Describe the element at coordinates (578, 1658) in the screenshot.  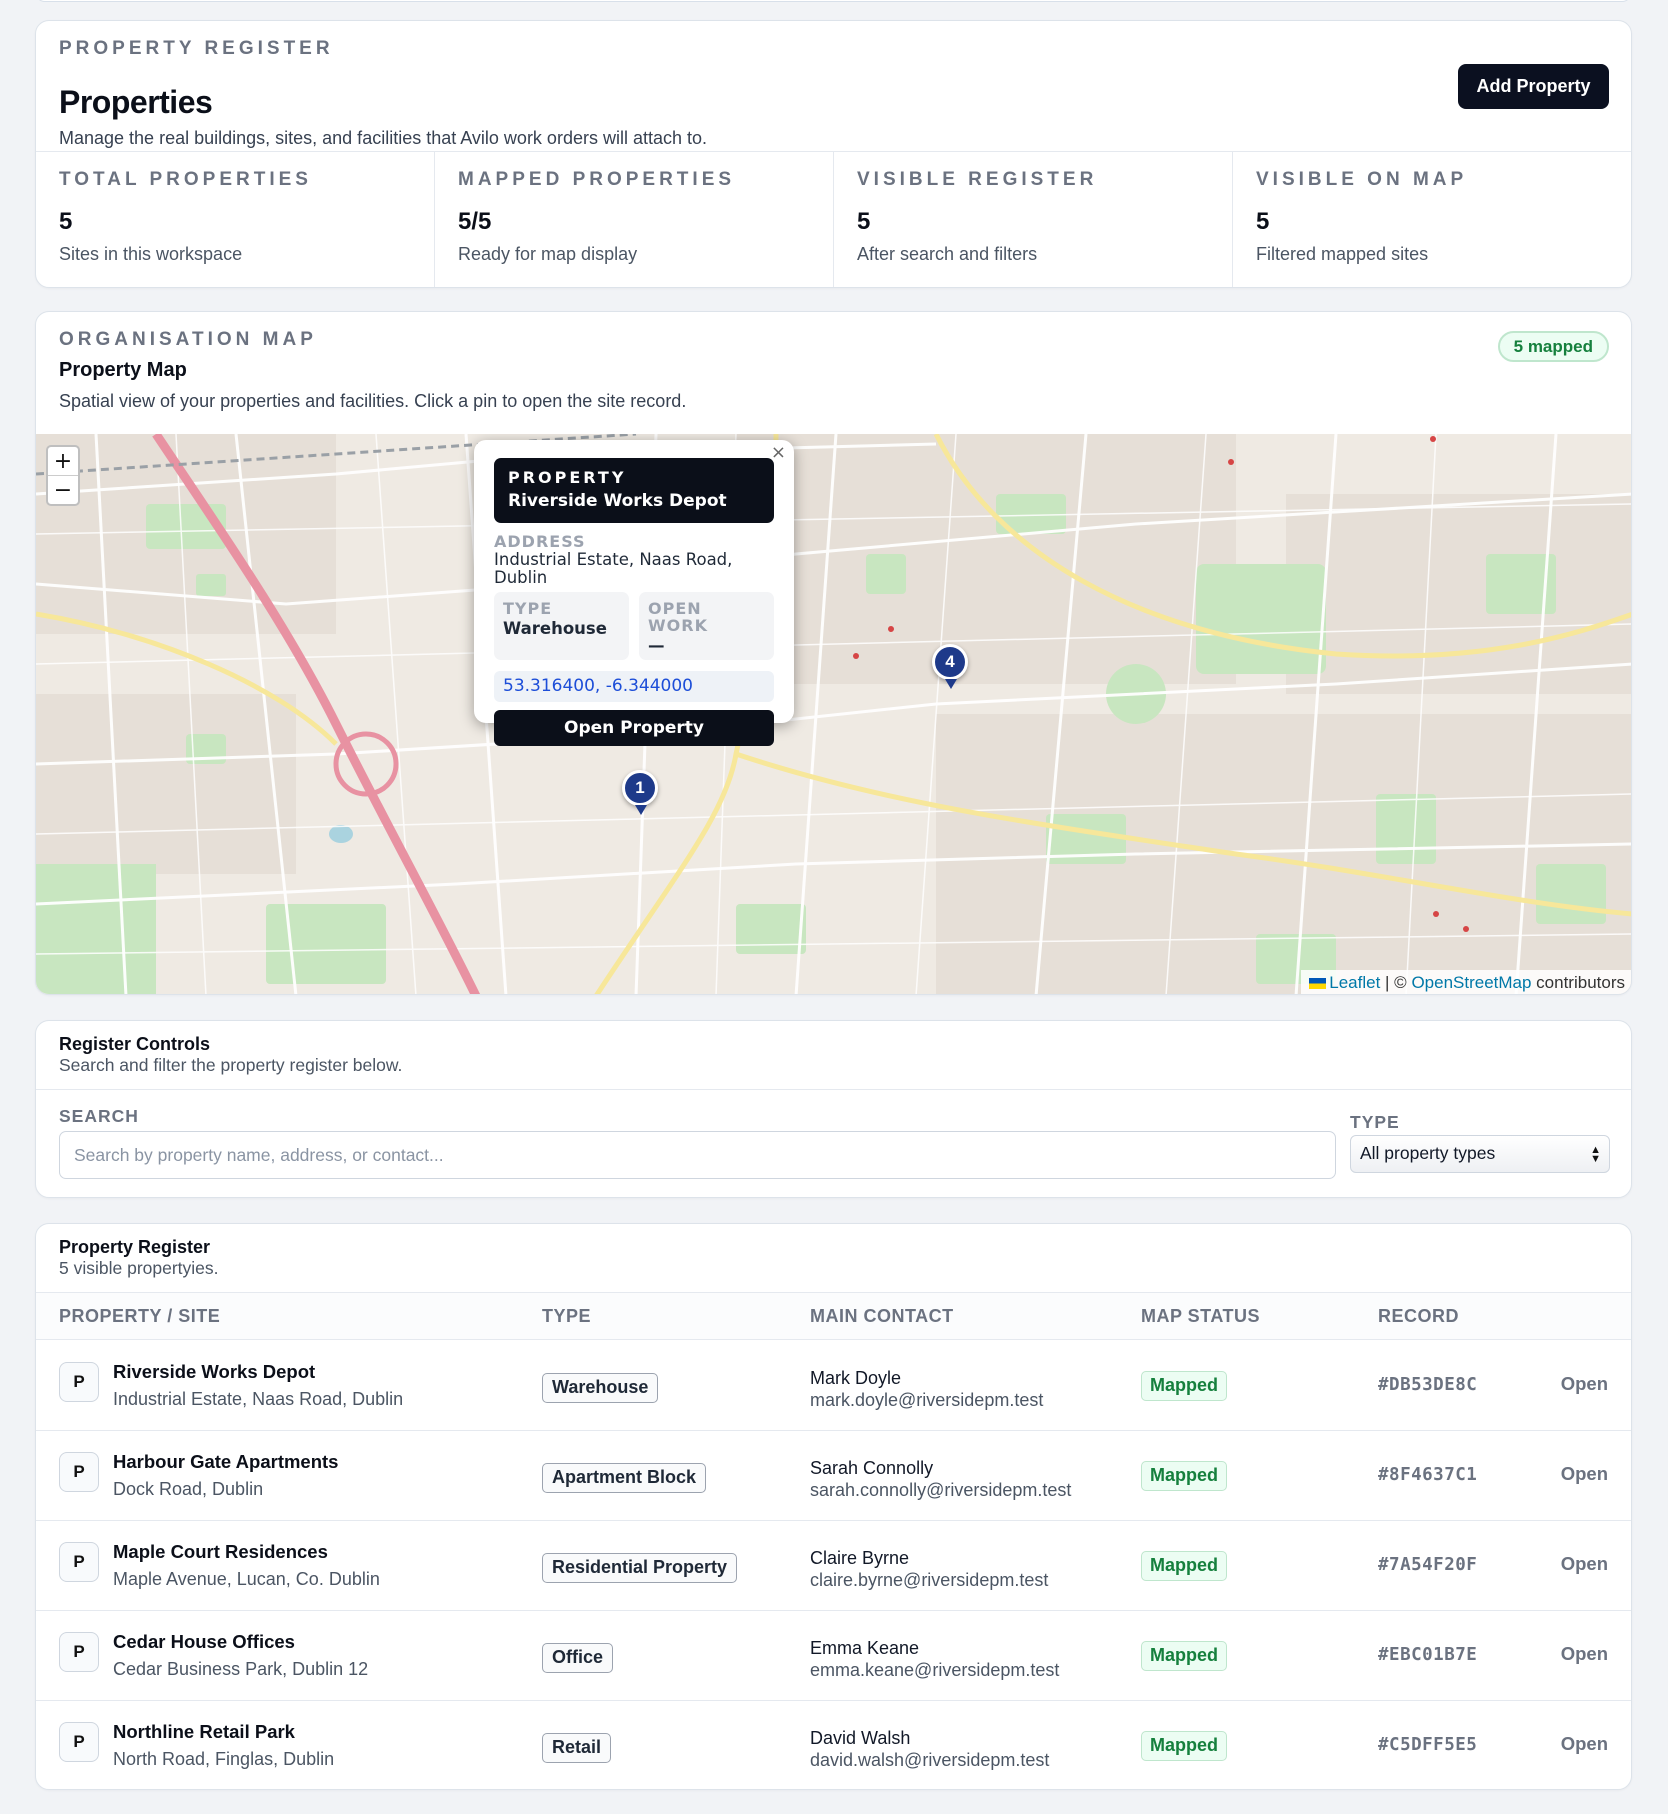
I see `property-type-tag: Office` at that location.